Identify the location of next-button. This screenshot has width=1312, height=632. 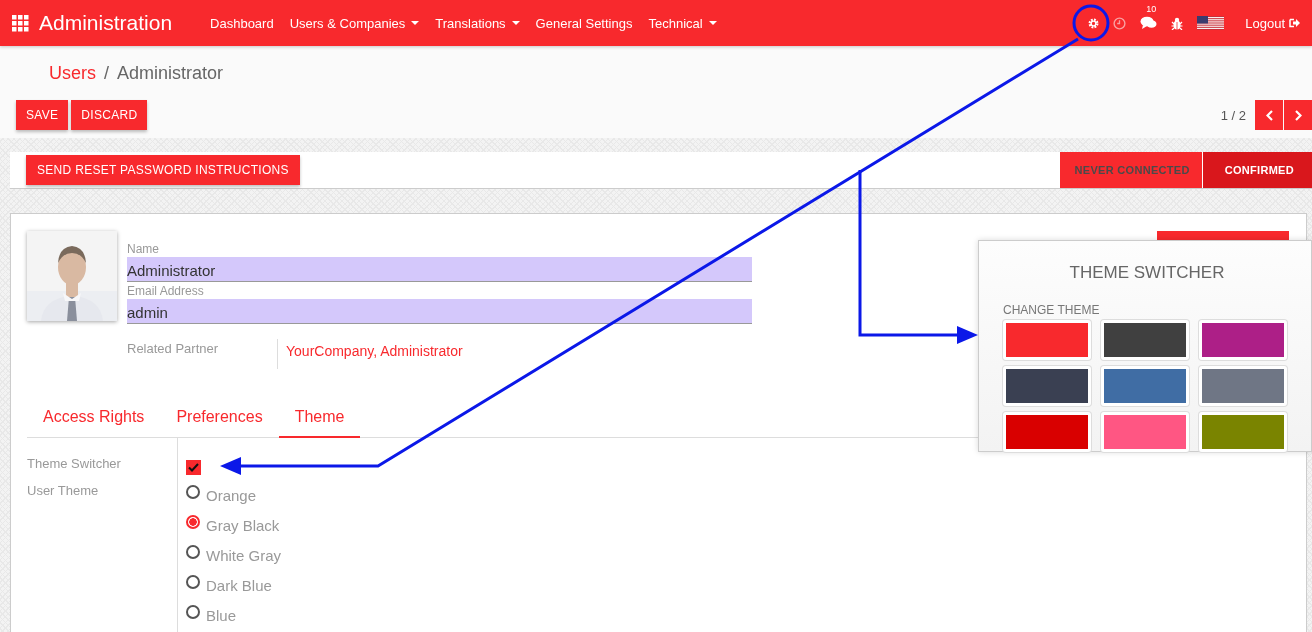
(1298, 115).